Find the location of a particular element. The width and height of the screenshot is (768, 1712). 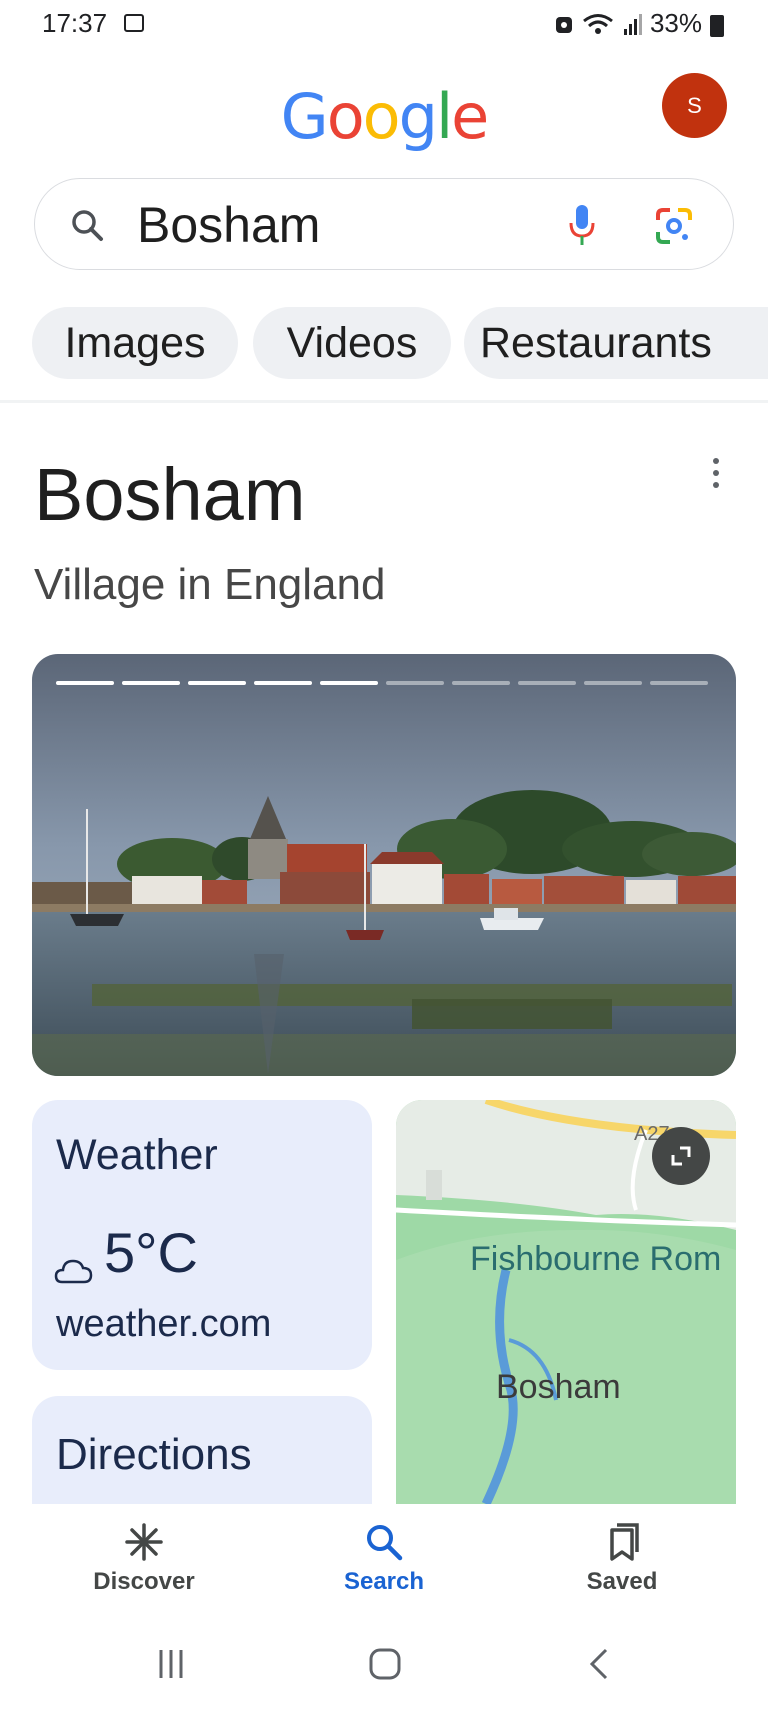

avatar-initial: S is located at coordinates (694, 105).